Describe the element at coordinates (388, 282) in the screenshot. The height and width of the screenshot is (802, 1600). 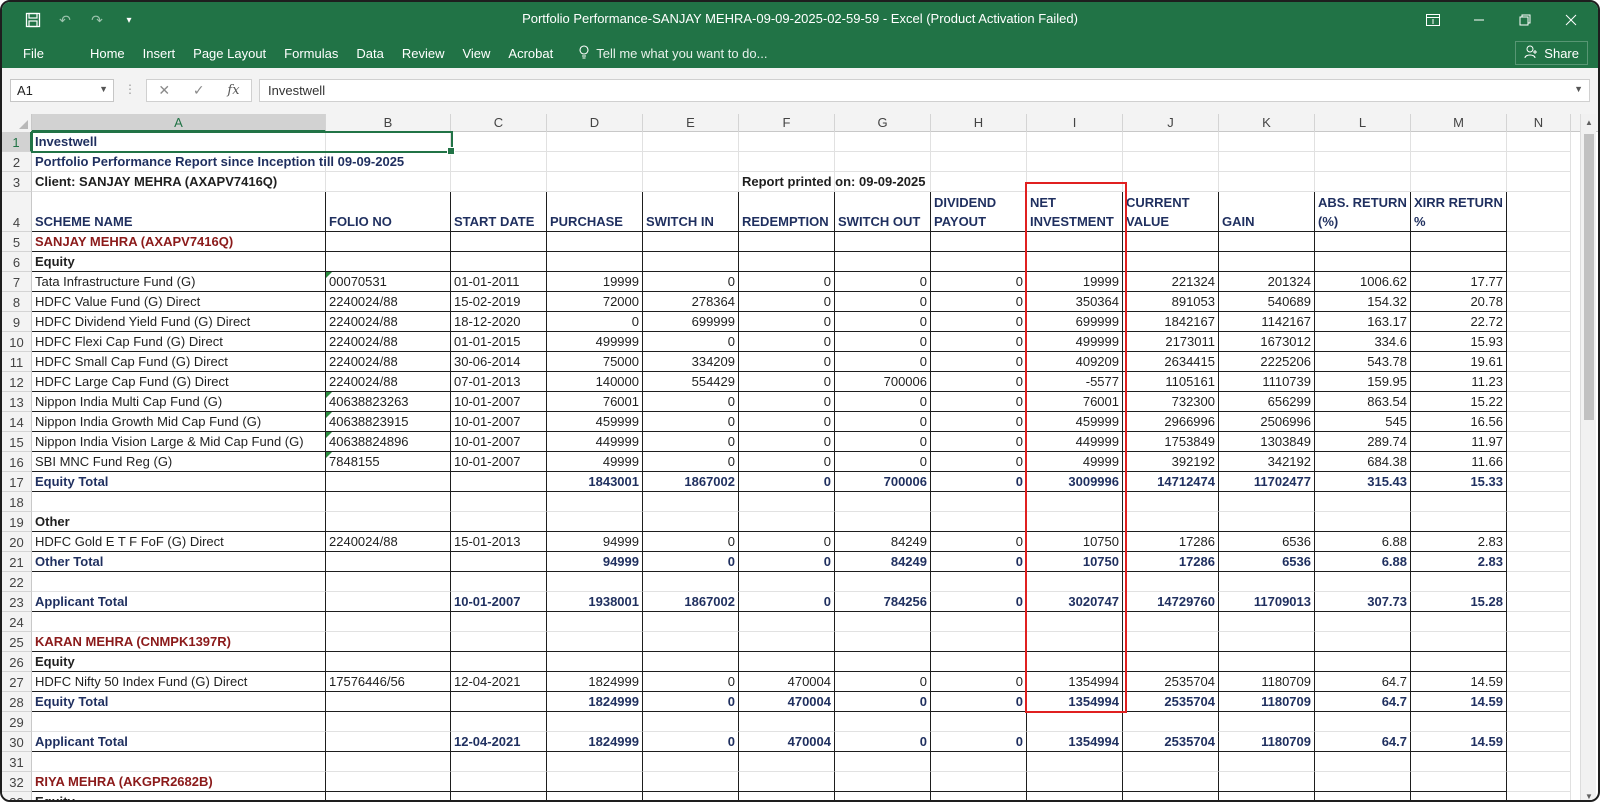
I see `cell-b7: 00070531` at that location.